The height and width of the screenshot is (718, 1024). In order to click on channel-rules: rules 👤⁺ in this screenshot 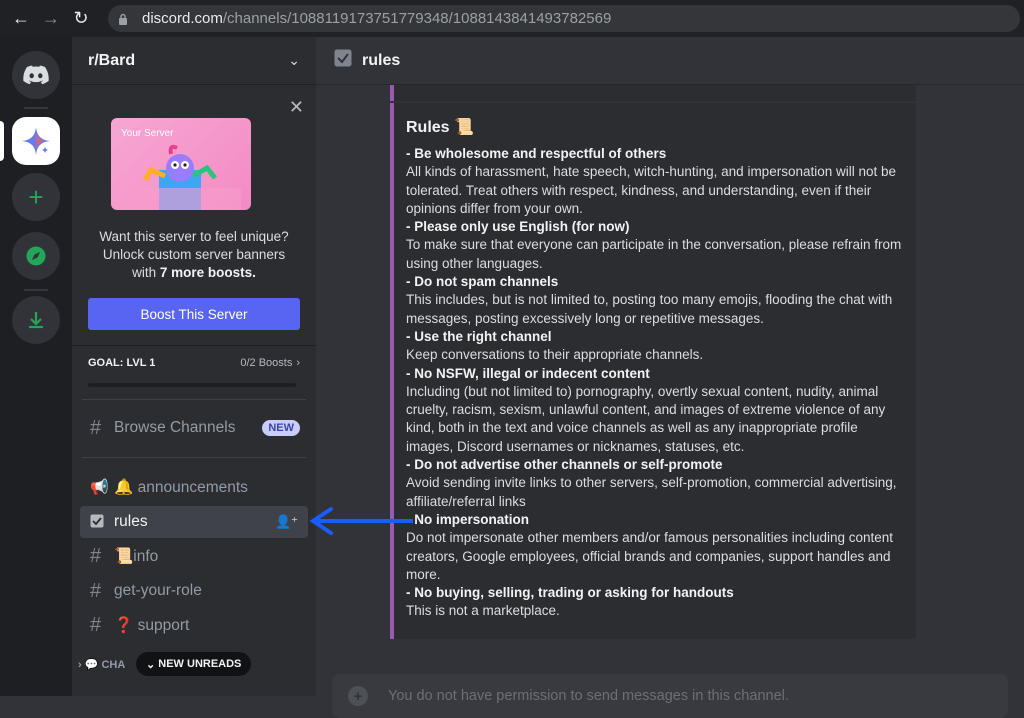, I will do `click(194, 522)`.